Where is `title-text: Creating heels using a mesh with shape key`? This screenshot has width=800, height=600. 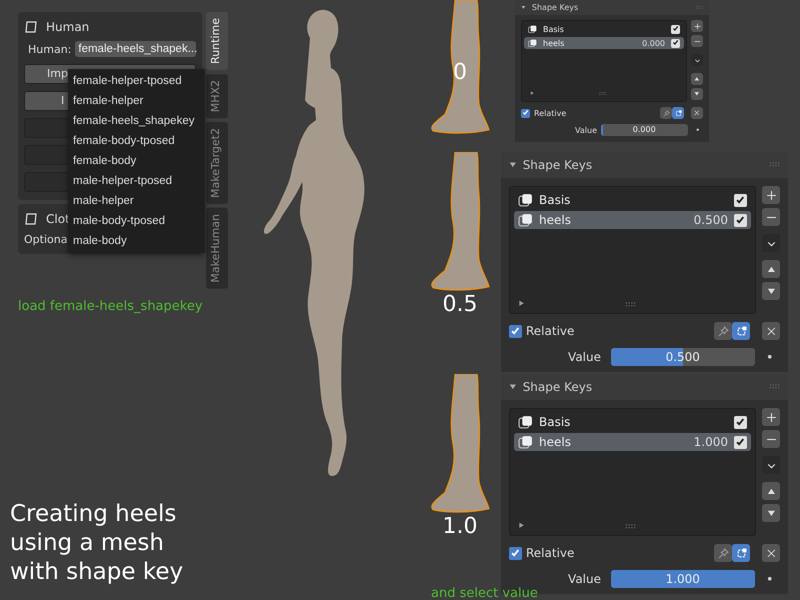
title-text: Creating heels using a mesh with shape key is located at coordinates (97, 543).